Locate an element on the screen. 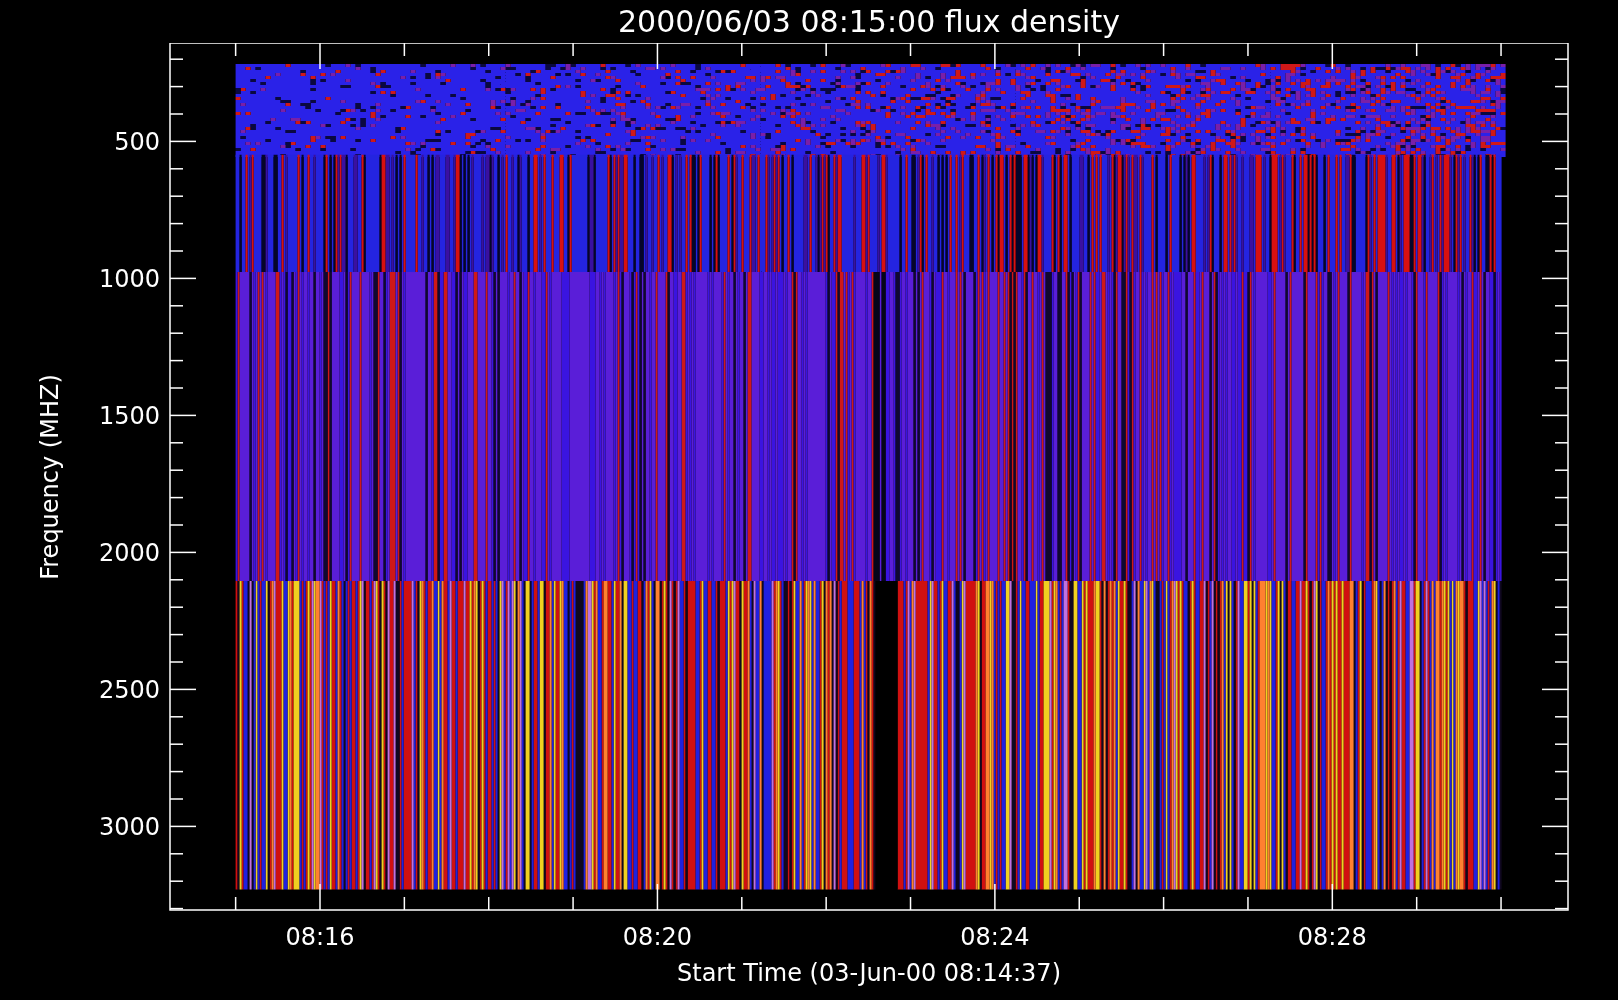 This screenshot has height=1000, width=1618. y-tick-label: 1000 is located at coordinates (130, 279).